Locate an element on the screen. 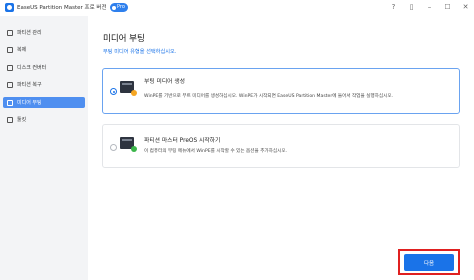 Image resolution: width=474 pixels, height=280 pixels. minimize-icon: – is located at coordinates (429, 7).